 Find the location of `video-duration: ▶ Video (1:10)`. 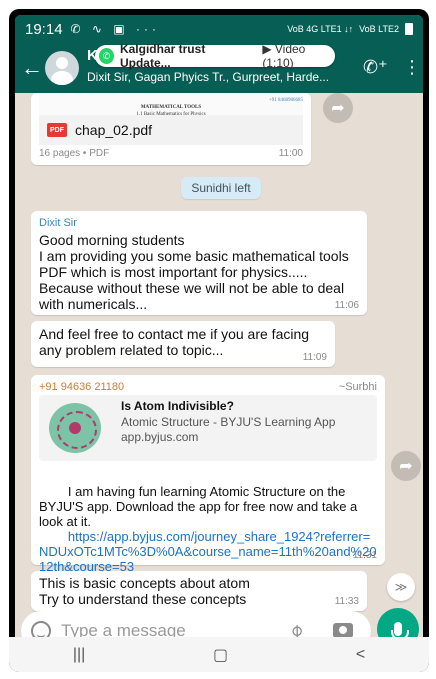

video-duration: ▶ Video (1:10) is located at coordinates (284, 56).